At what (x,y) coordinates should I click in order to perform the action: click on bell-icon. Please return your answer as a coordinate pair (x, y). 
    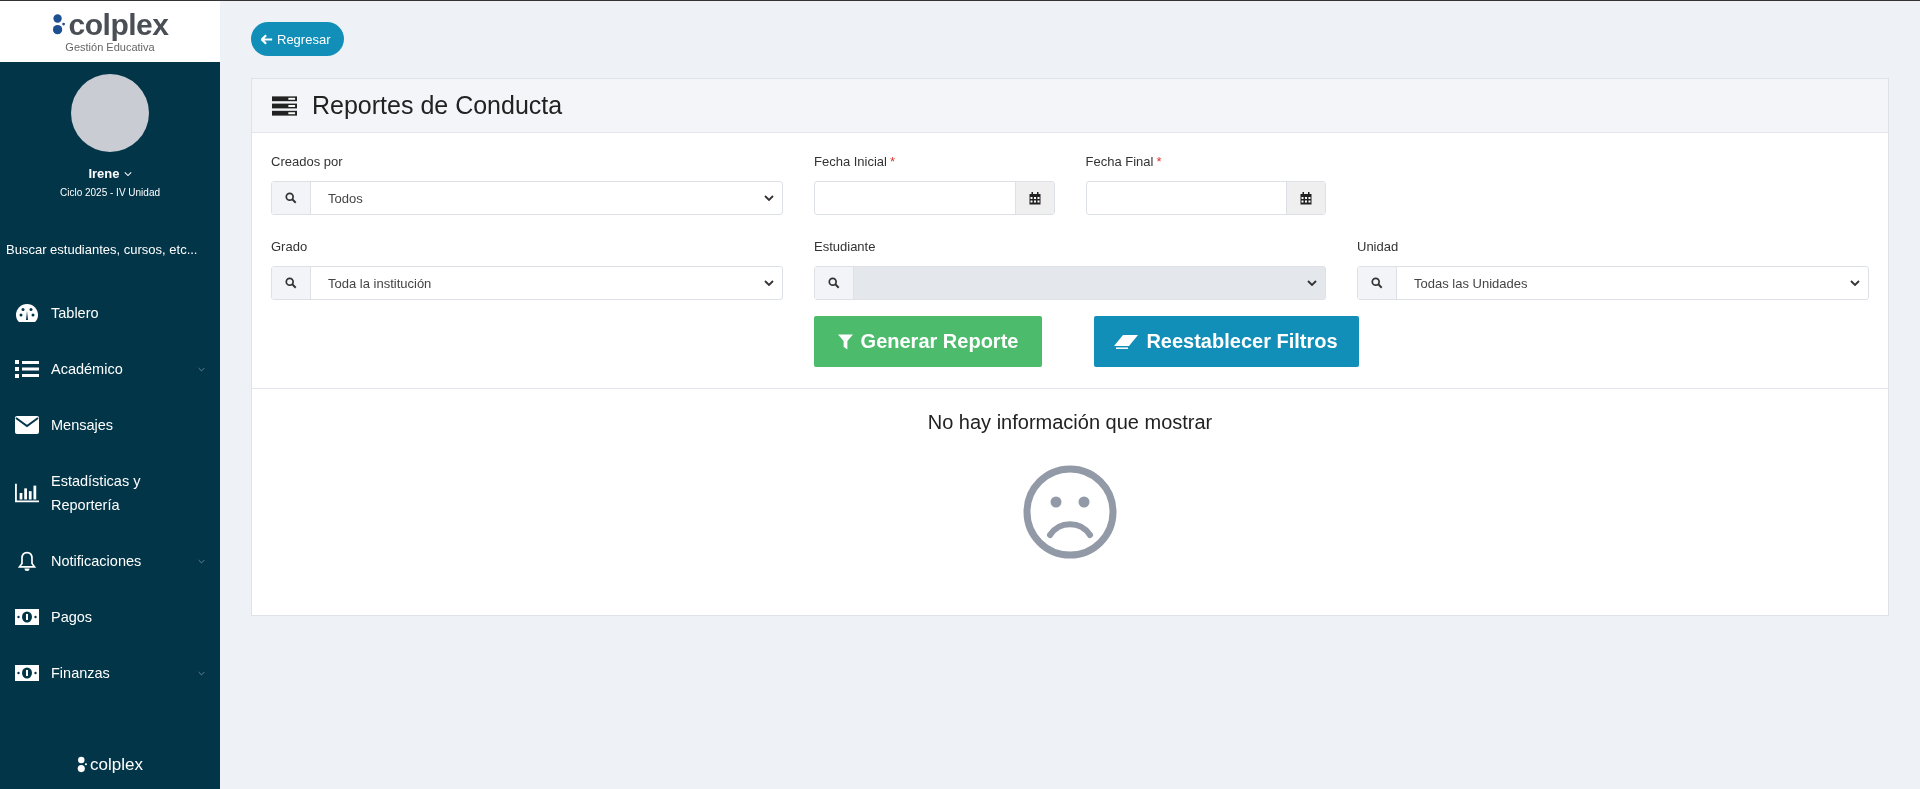
    Looking at the image, I should click on (27, 561).